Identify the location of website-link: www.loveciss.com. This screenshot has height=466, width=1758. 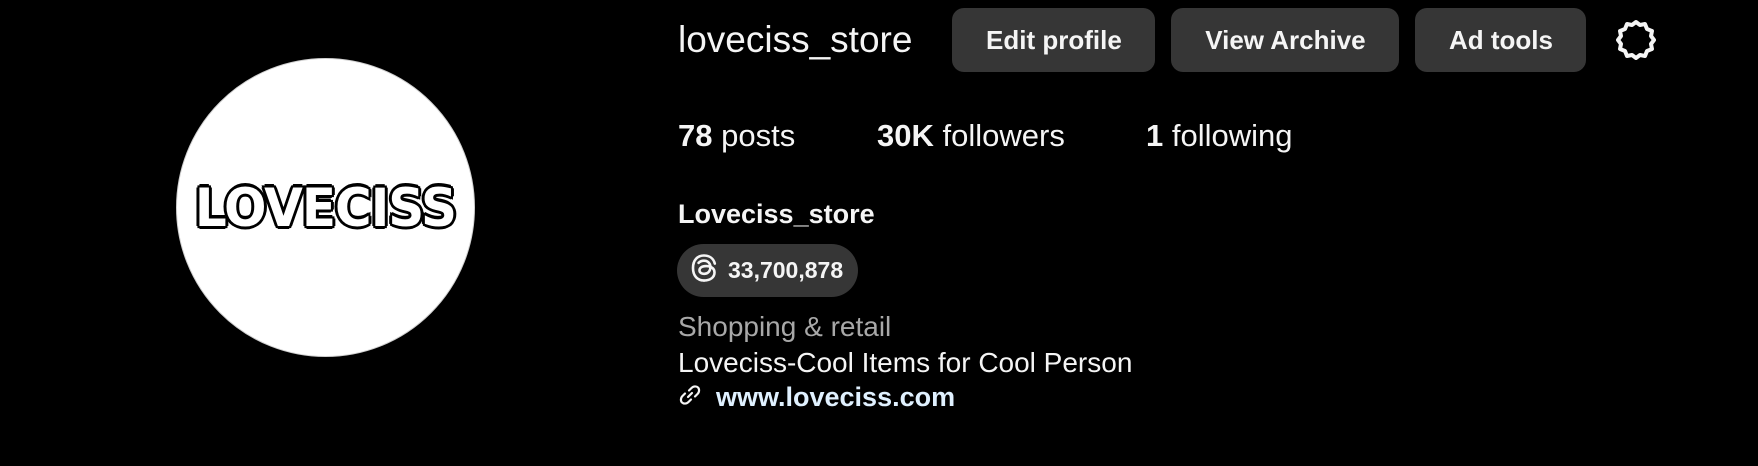
(816, 397).